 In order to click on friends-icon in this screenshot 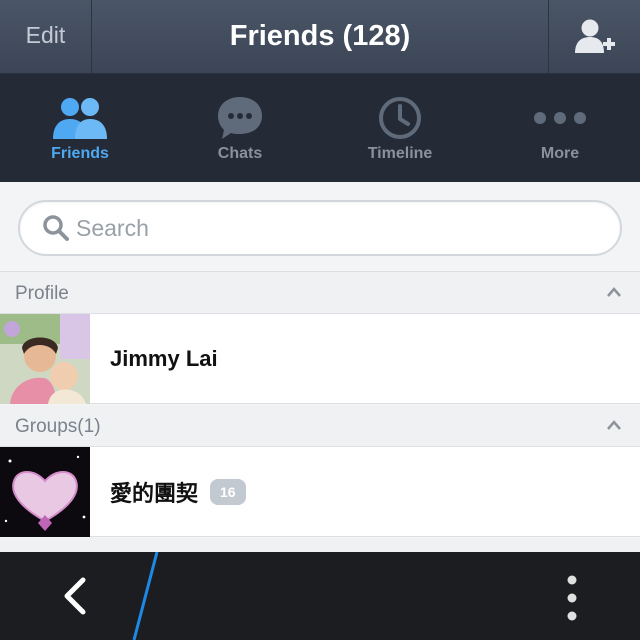, I will do `click(80, 118)`.